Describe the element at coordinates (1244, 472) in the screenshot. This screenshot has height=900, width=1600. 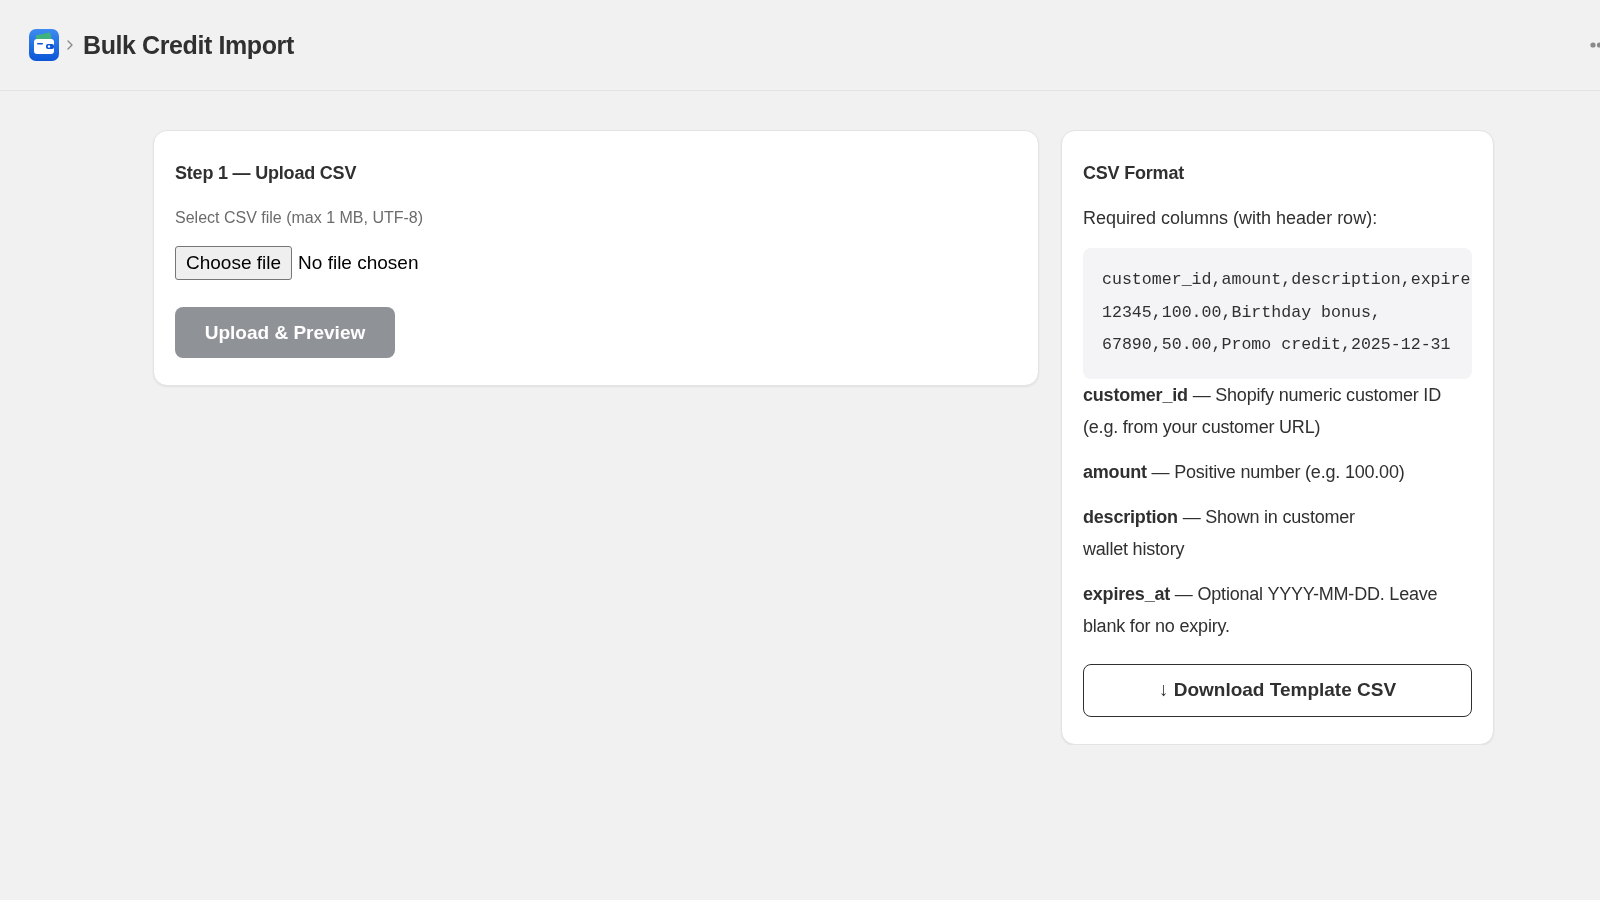
I see `column-description: amount — Positive number (e.g. 100.00)` at that location.